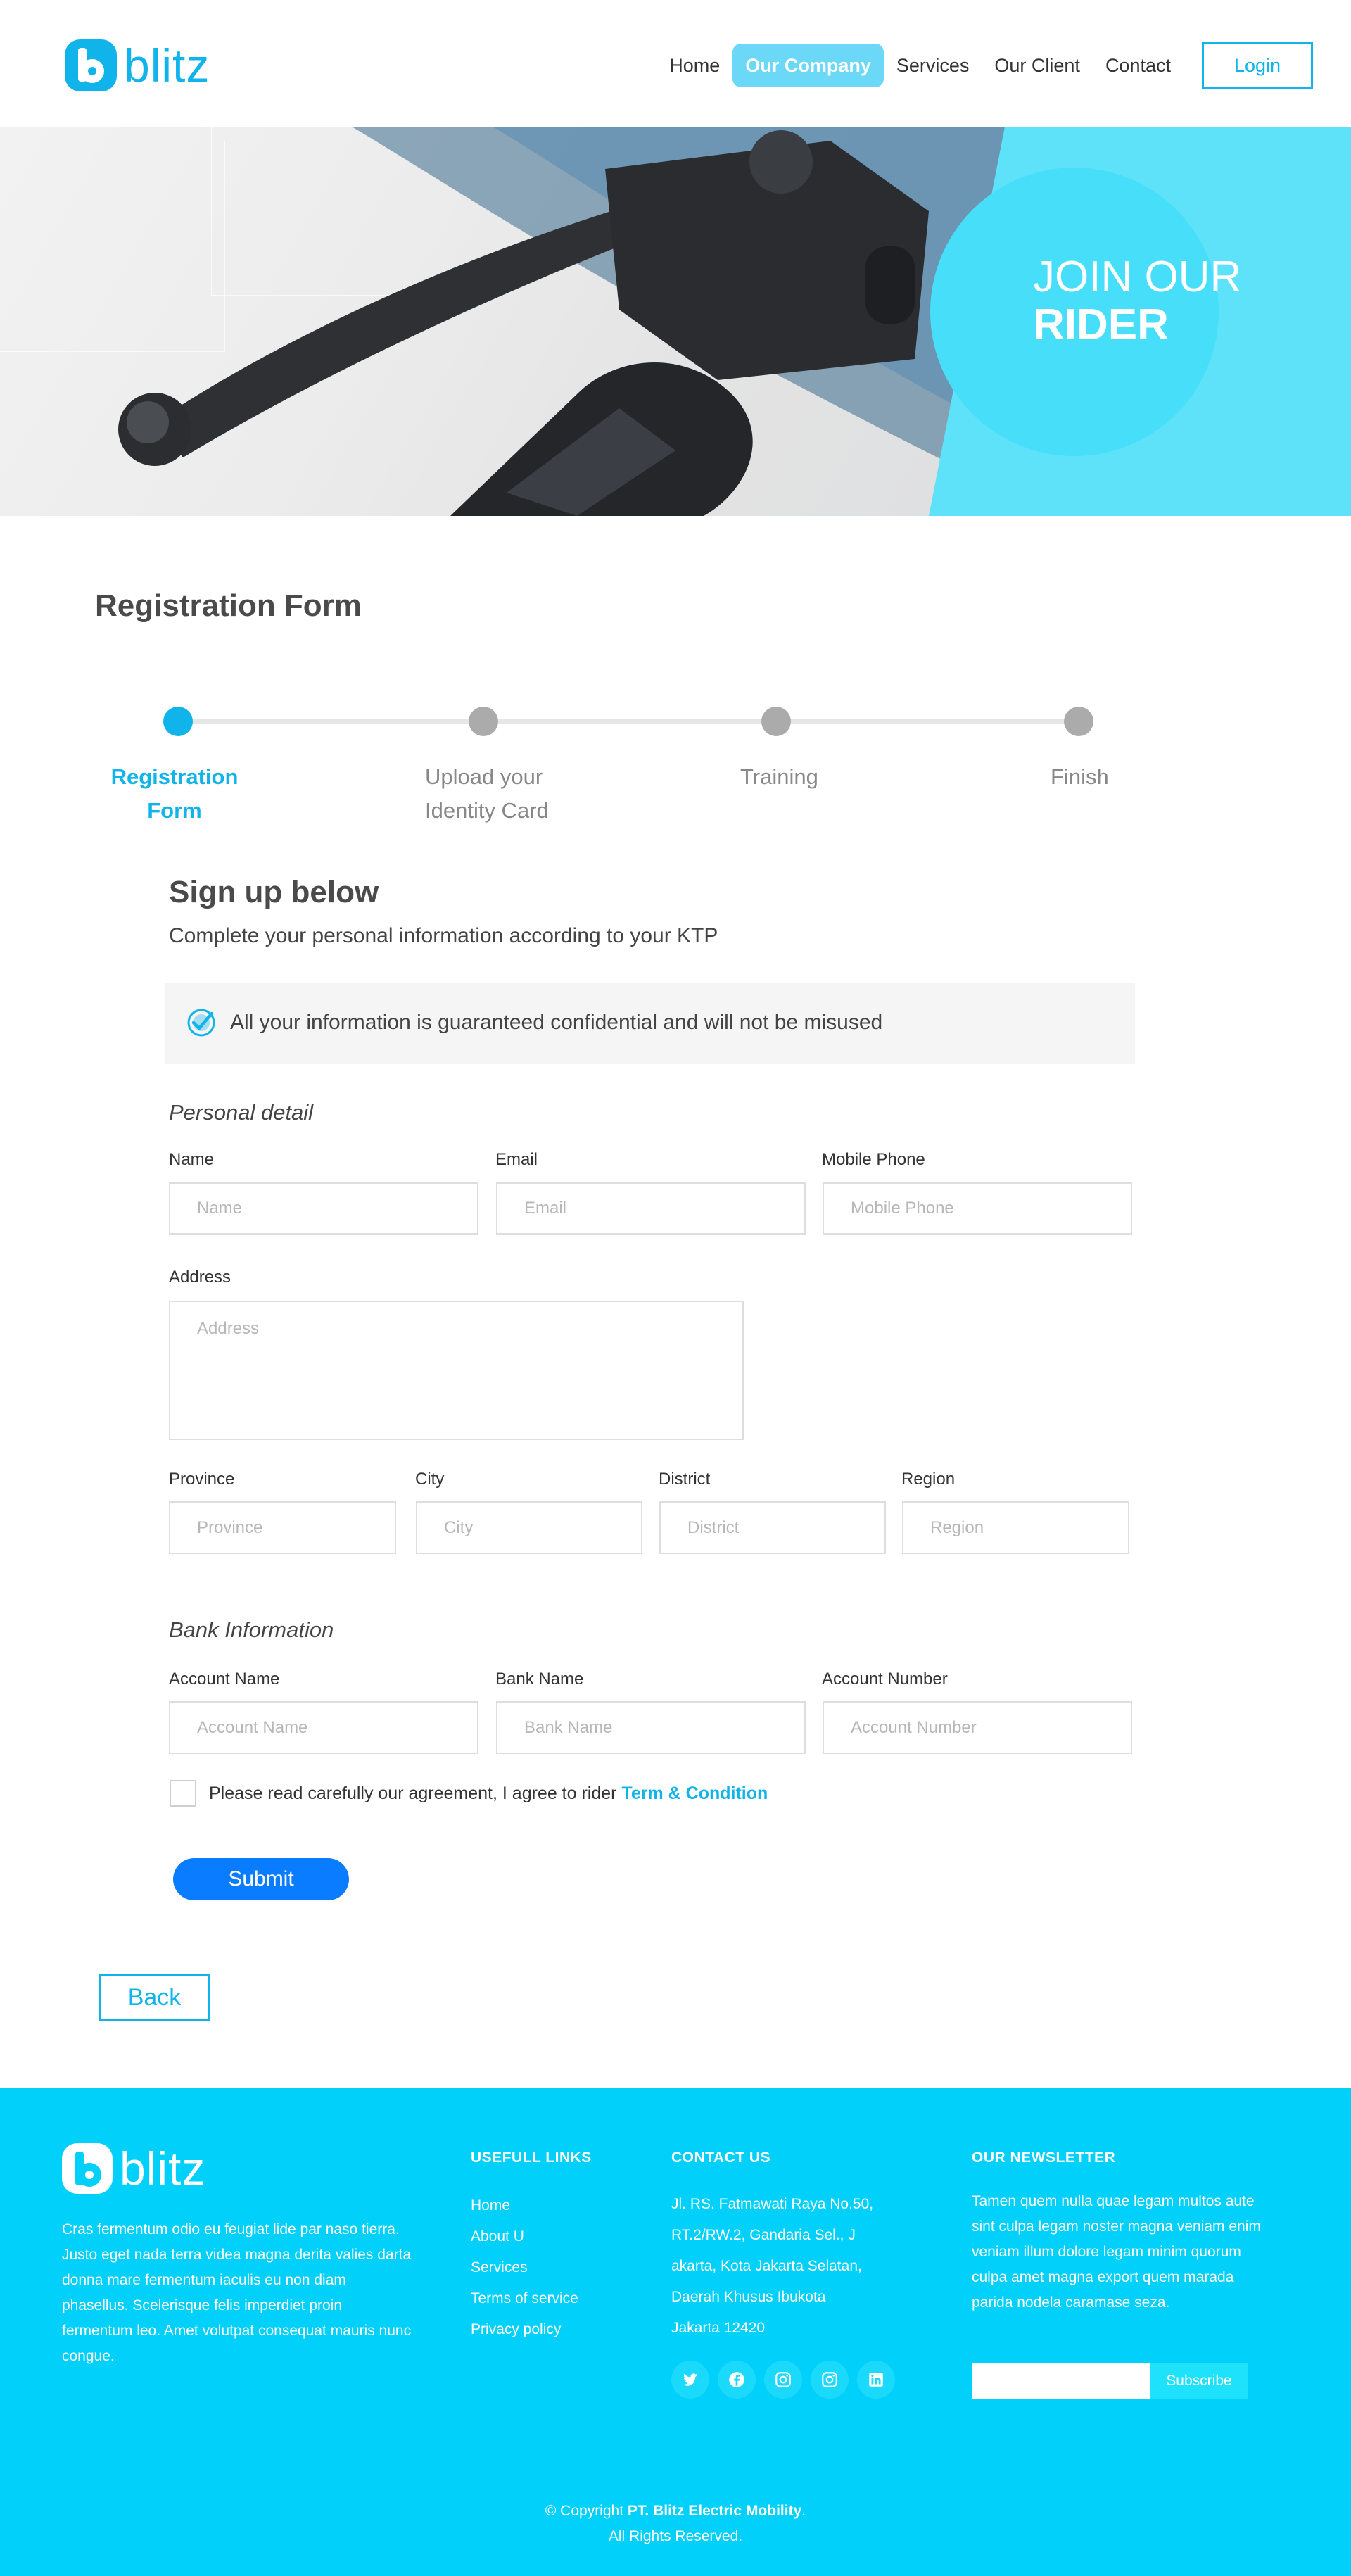  I want to click on city-label: City, so click(430, 1479).